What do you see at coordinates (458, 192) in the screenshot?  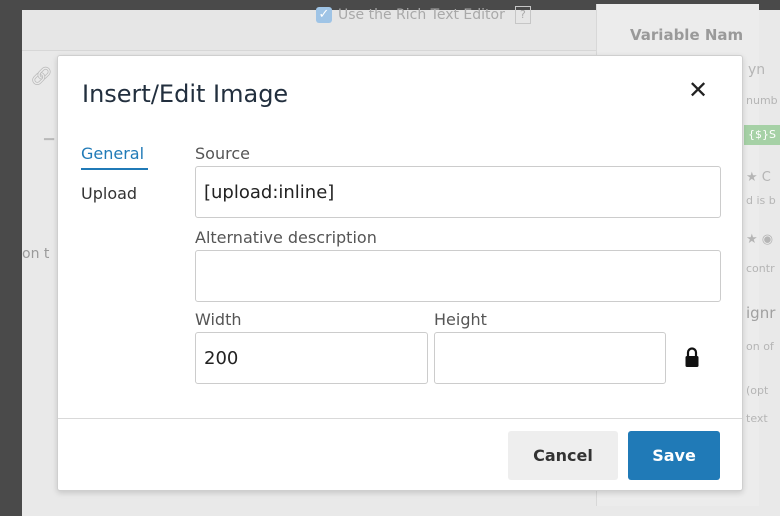 I see `source-input: [upload:inline]` at bounding box center [458, 192].